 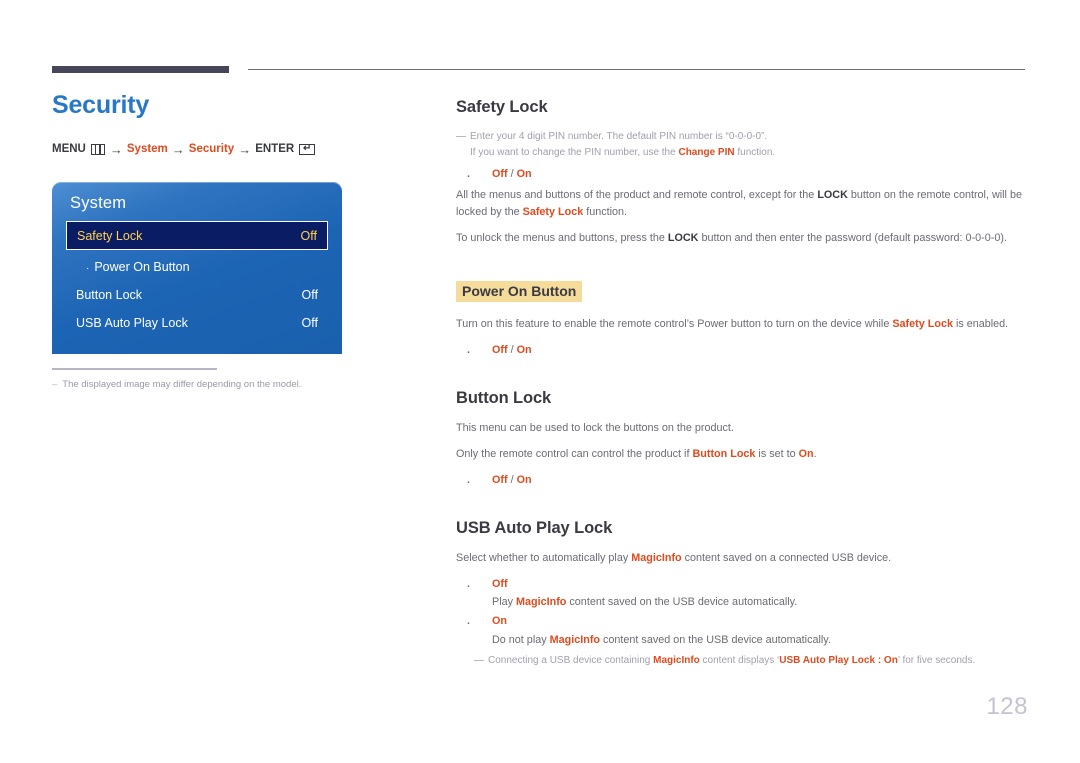 I want to click on footnote-divider, so click(x=134, y=369).